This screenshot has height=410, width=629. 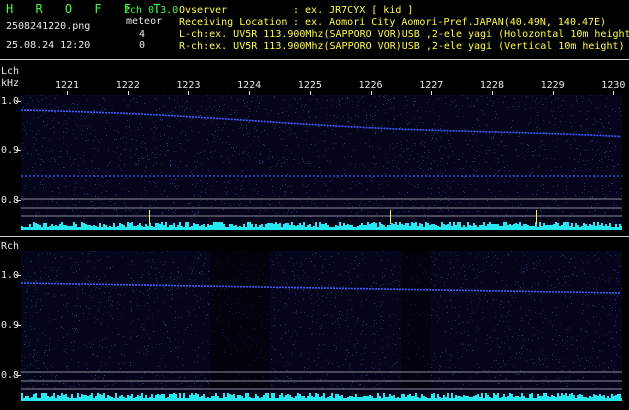 I want to click on time-axis-label: 1230, so click(x=613, y=85).